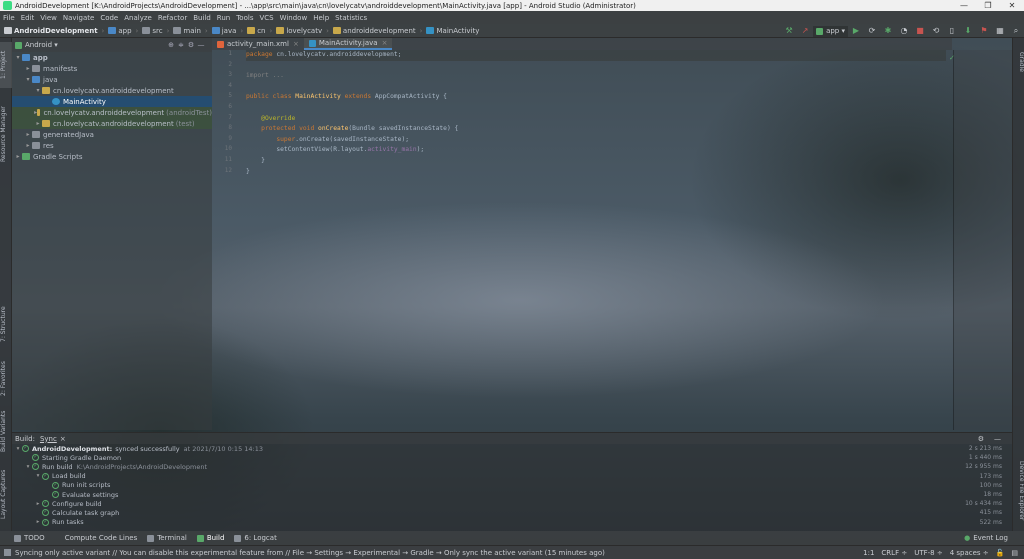 The image size is (1024, 559). Describe the element at coordinates (512, 476) in the screenshot. I see `build-tree-row: ▾ ✓ Load build 173 ms` at that location.